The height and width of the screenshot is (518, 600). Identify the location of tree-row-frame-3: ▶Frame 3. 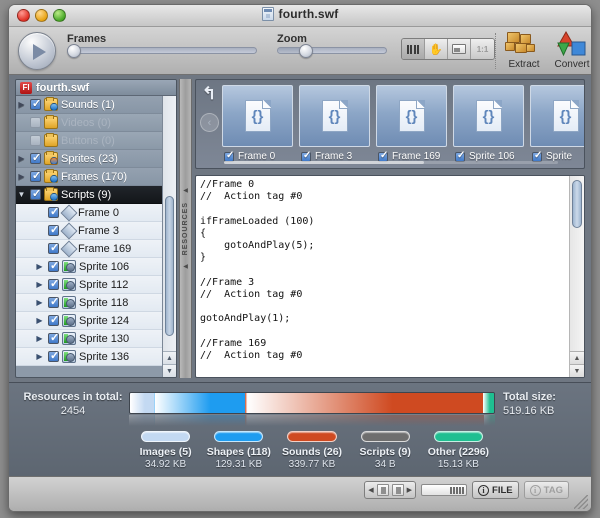
(89, 231).